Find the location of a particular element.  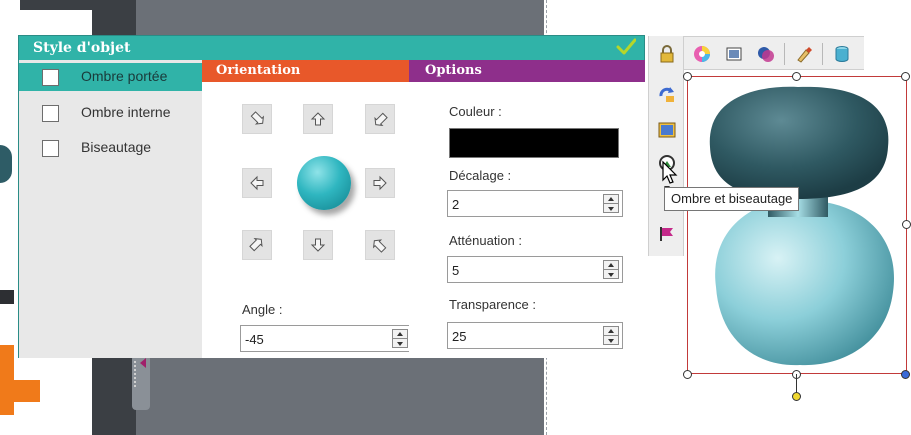

lock-icon is located at coordinates (667, 54).